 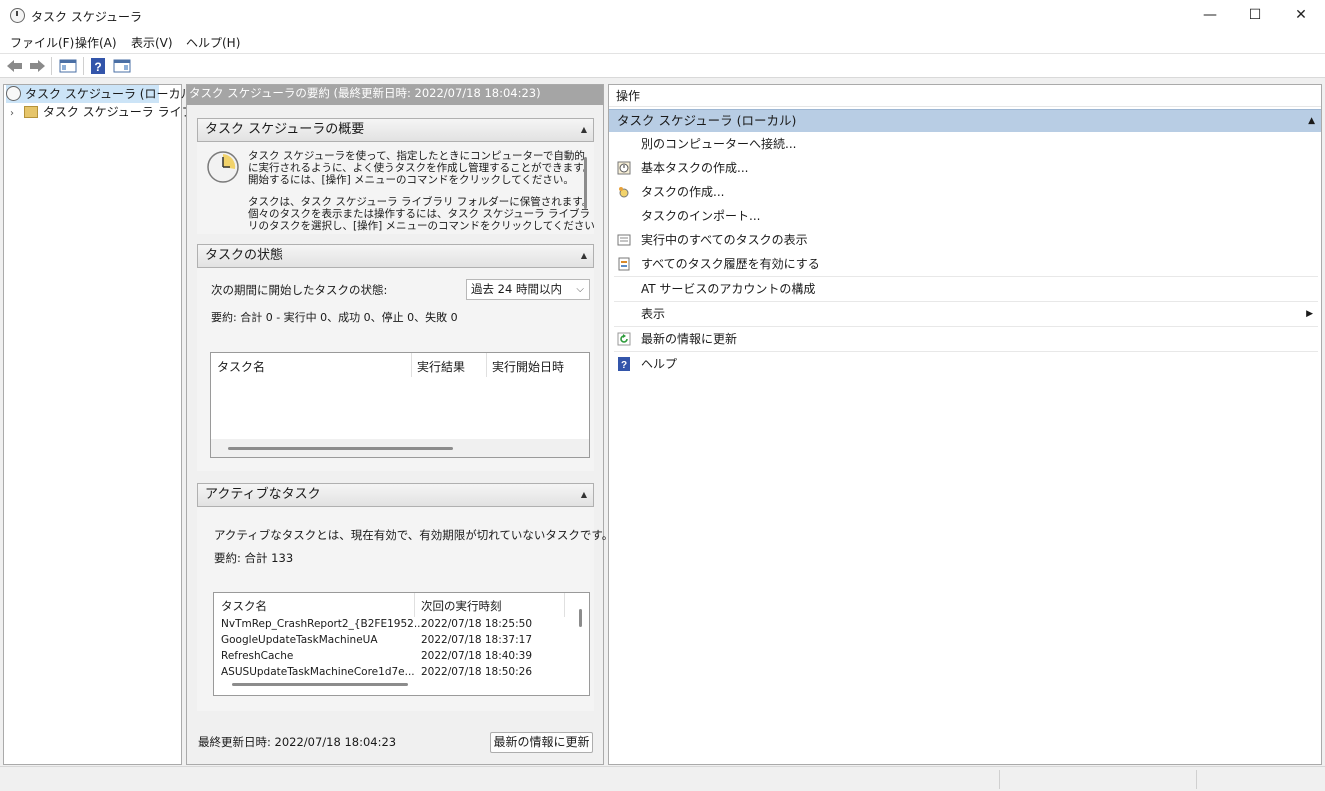 What do you see at coordinates (624, 168) in the screenshot?
I see `basic-task-icon` at bounding box center [624, 168].